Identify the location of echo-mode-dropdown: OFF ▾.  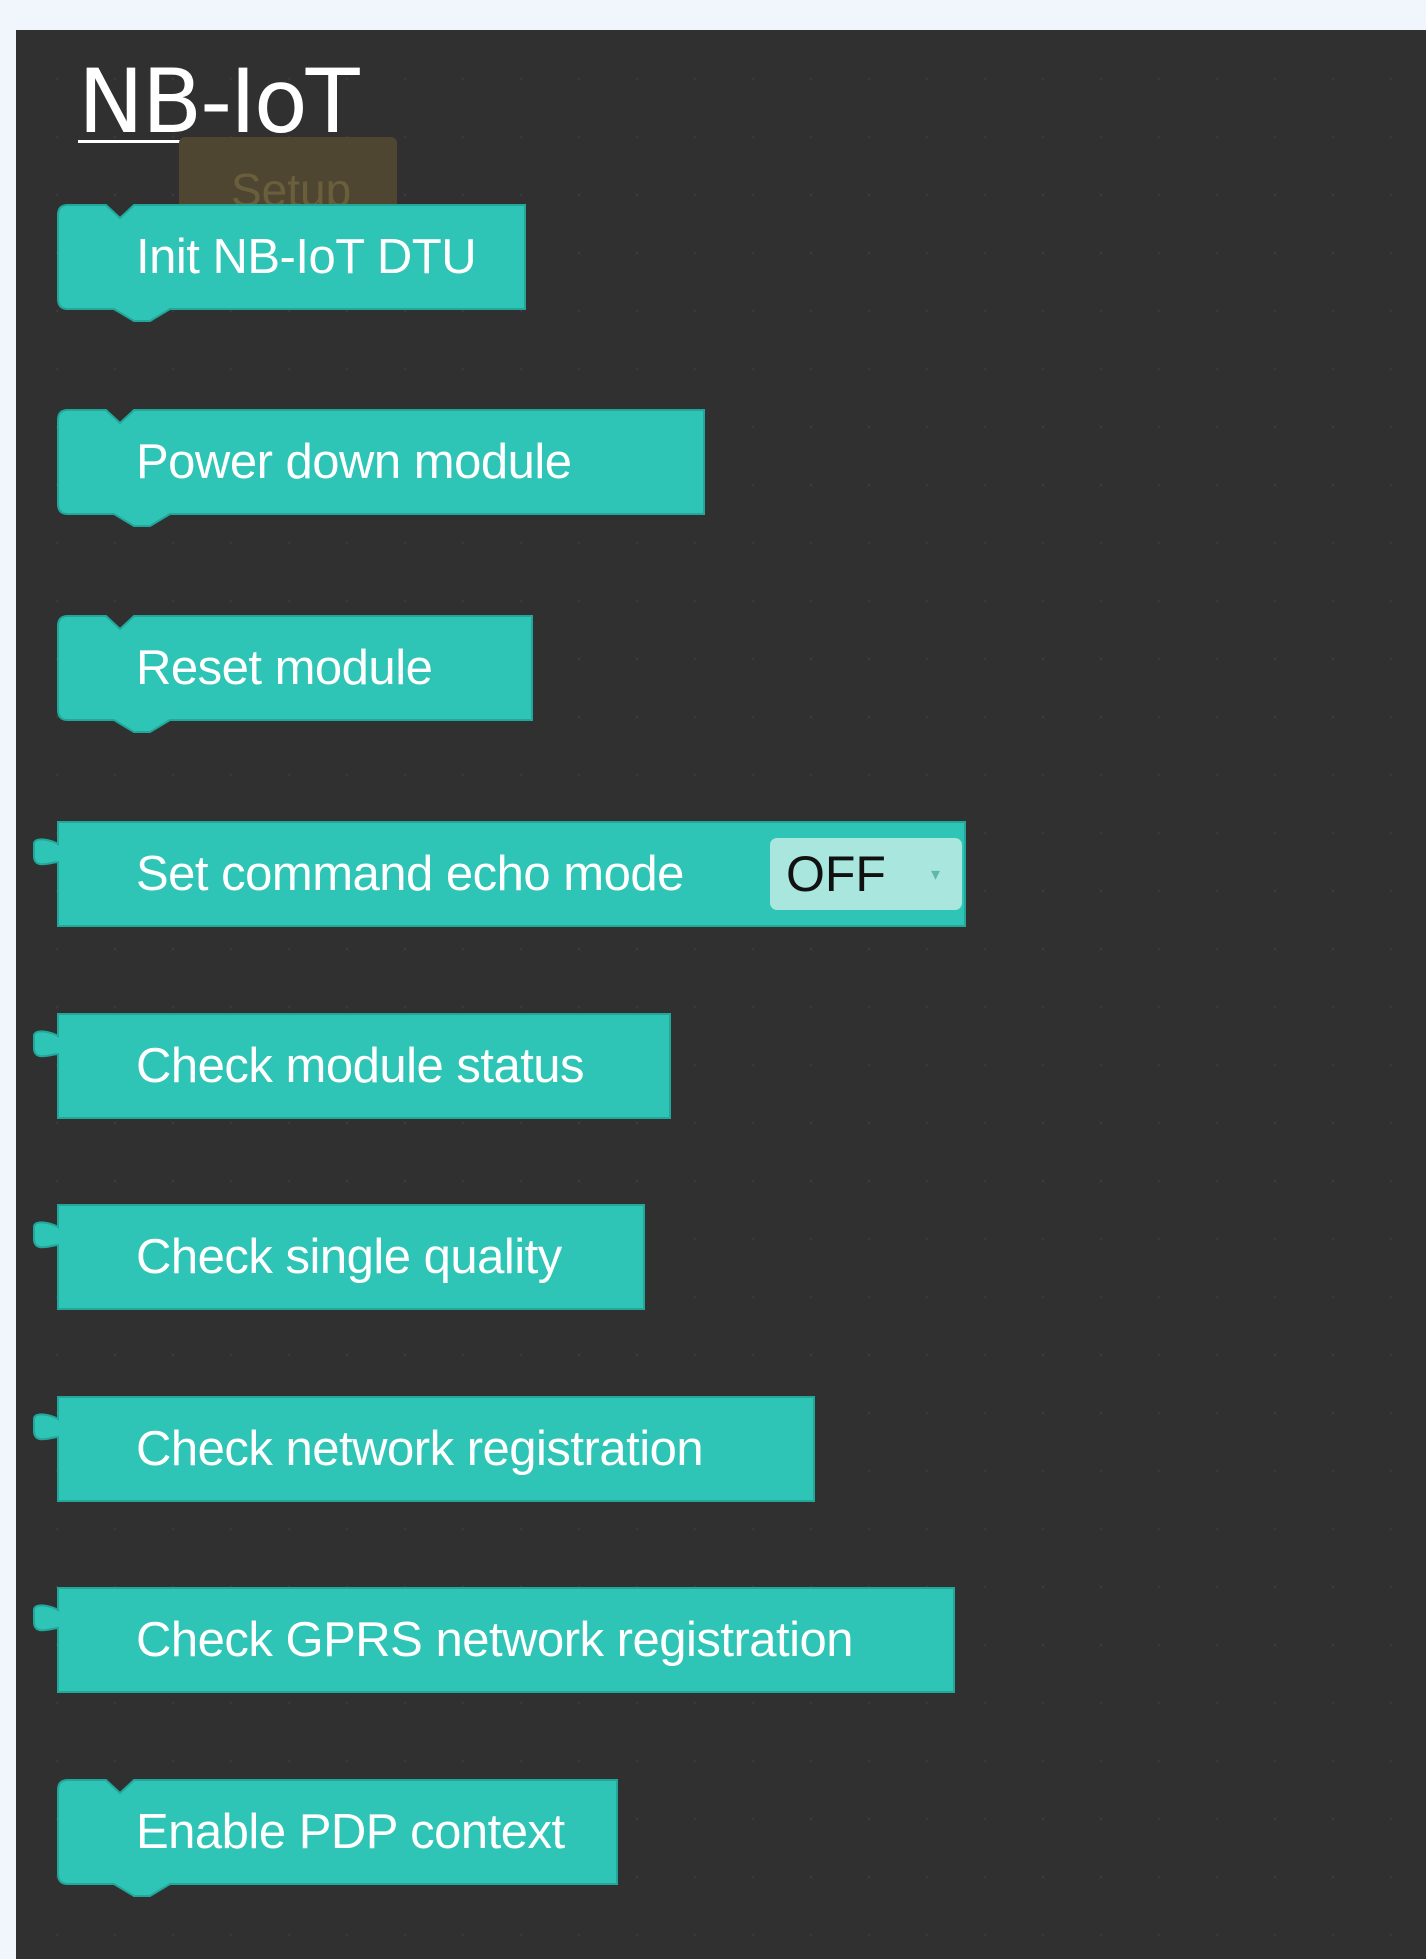
(866, 874).